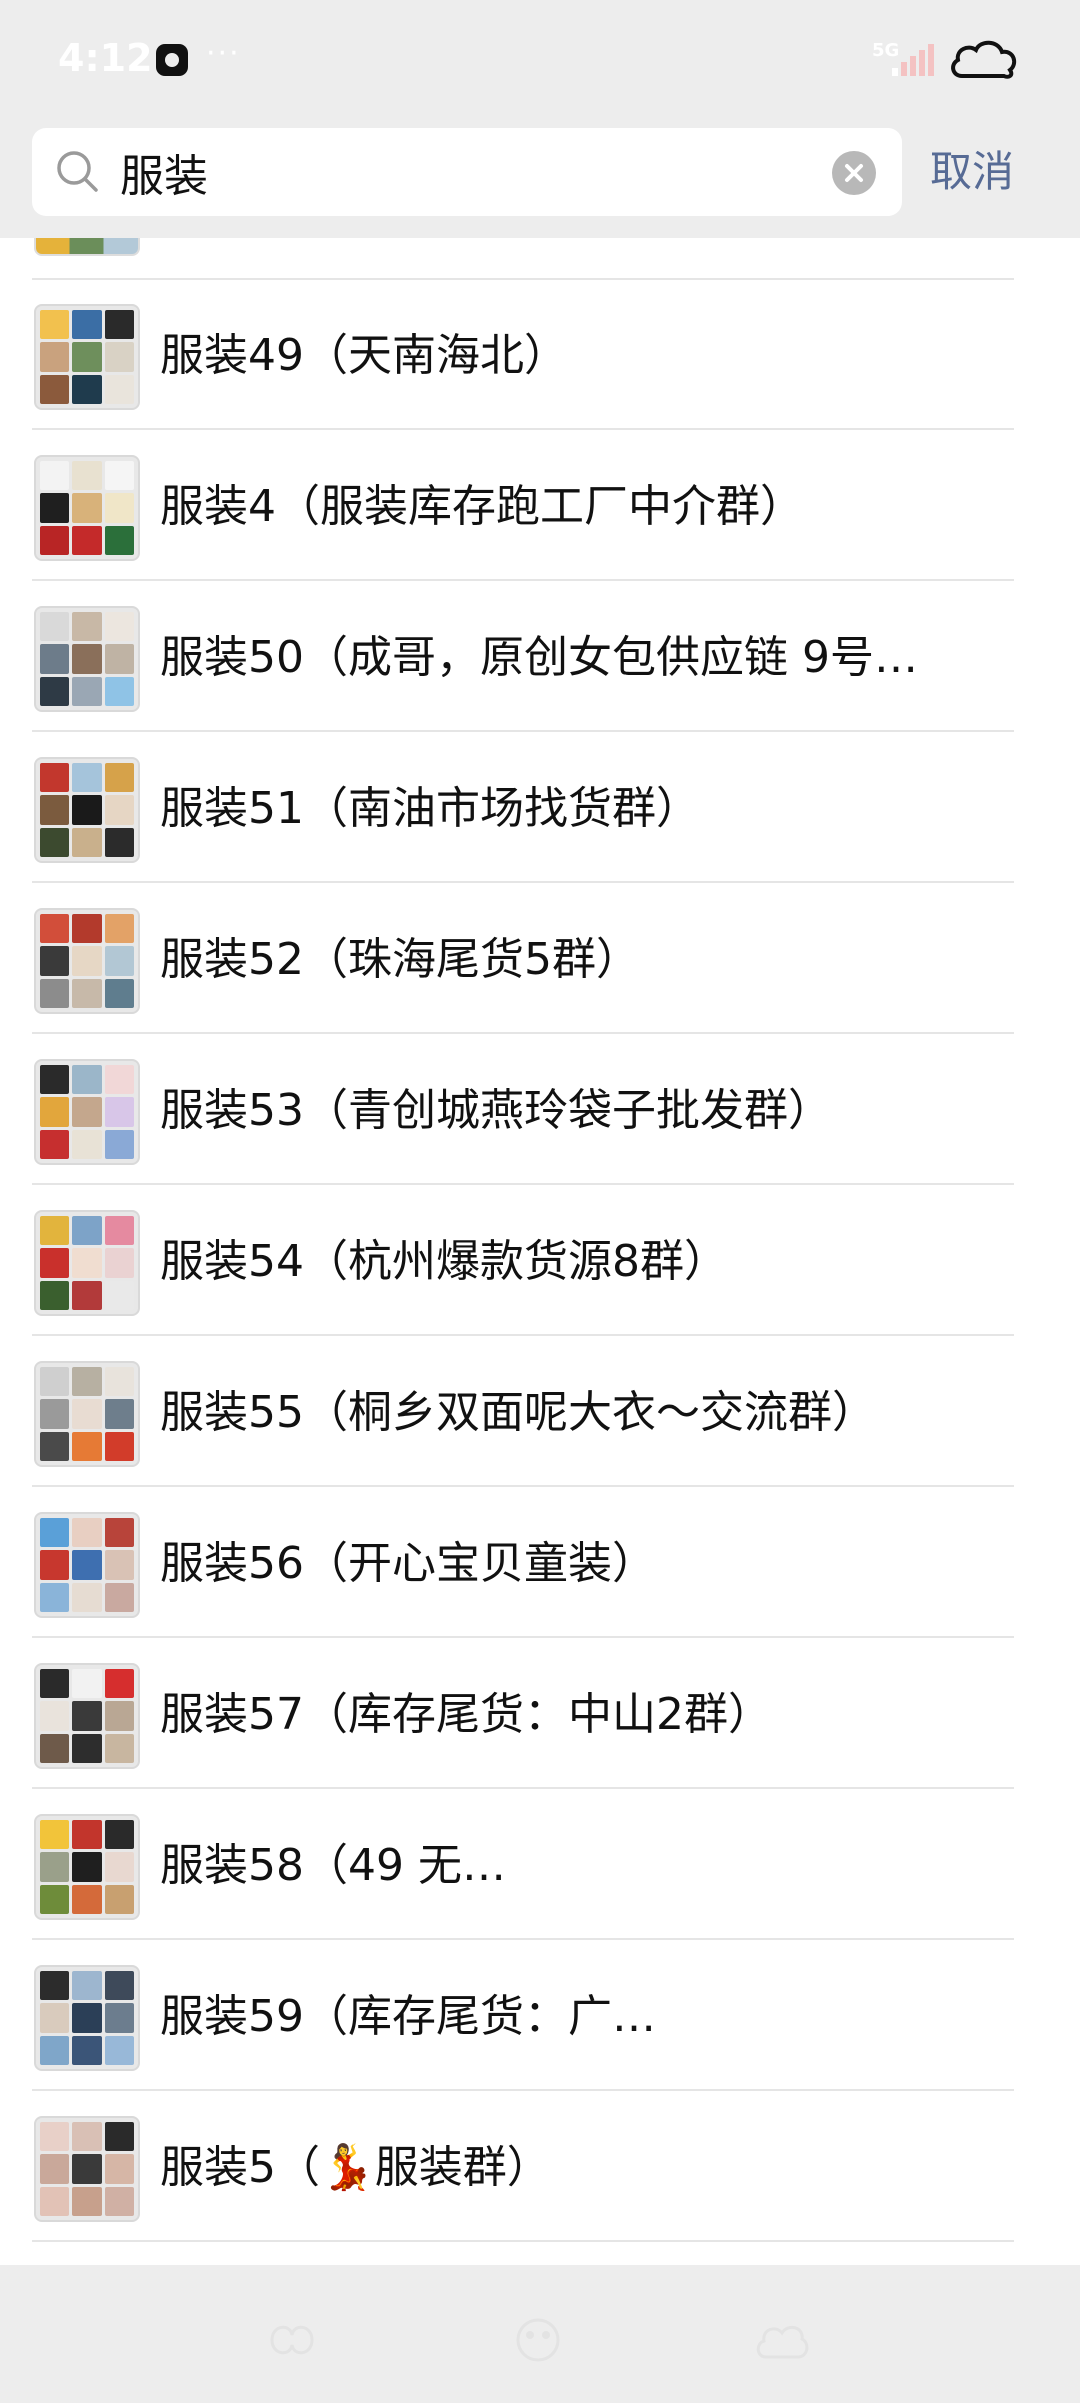  I want to click on list-item: 服装51（南油市场找货群）, so click(540, 808).